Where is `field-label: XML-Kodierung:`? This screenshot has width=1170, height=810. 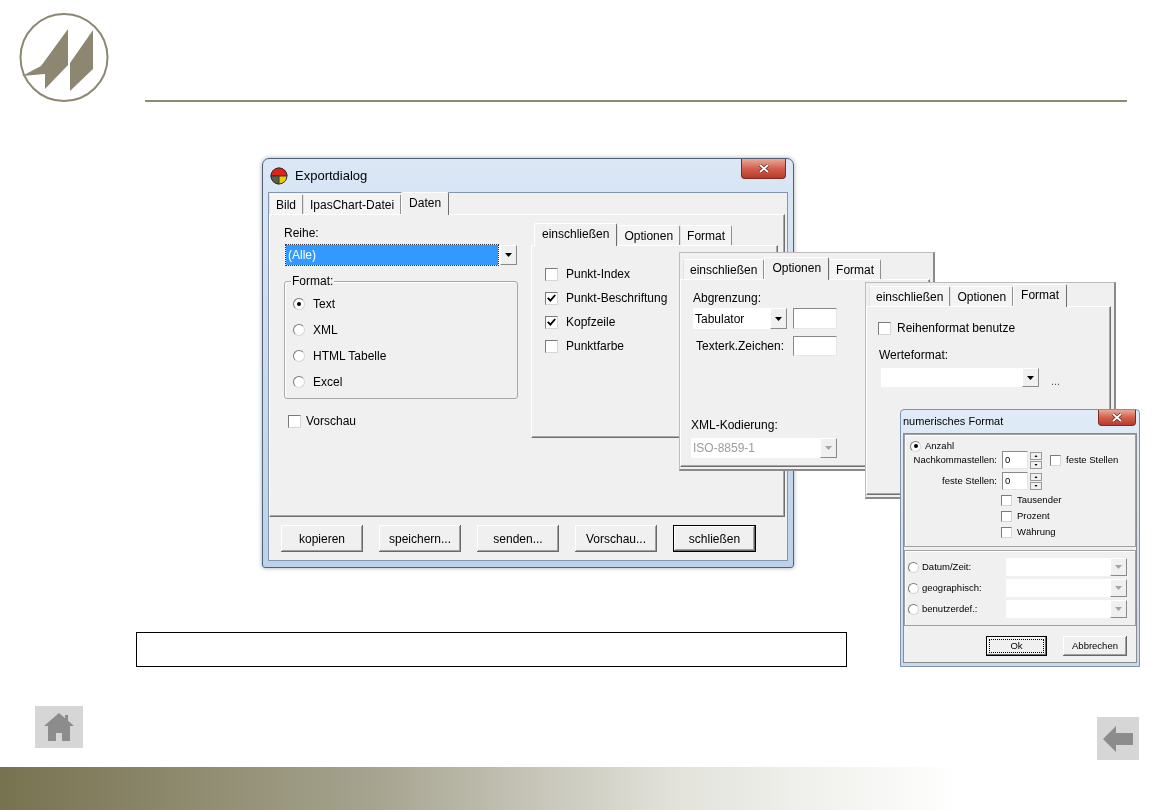 field-label: XML-Kodierung: is located at coordinates (734, 425).